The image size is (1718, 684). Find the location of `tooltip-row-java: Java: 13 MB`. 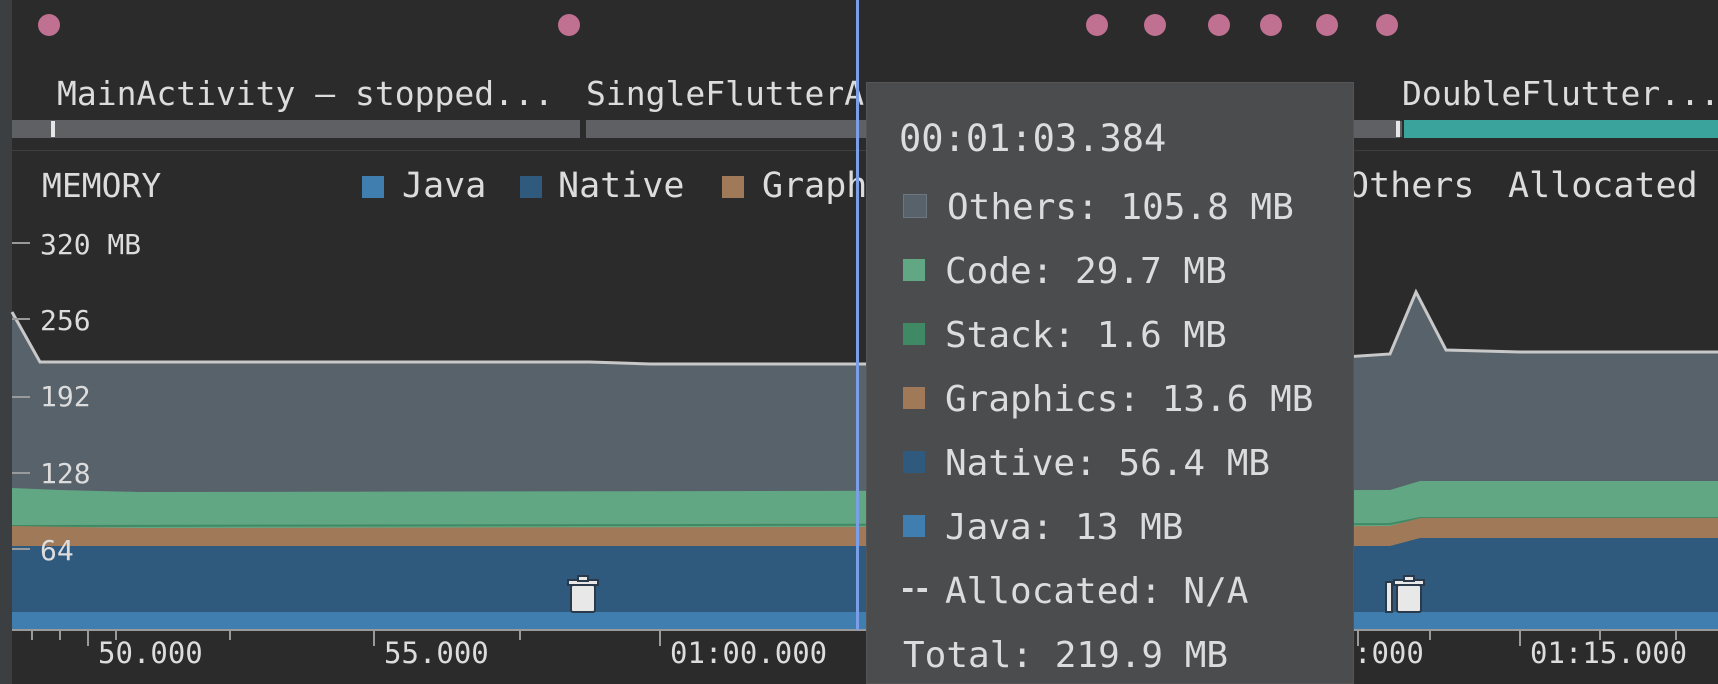

tooltip-row-java: Java: 13 MB is located at coordinates (1043, 527).